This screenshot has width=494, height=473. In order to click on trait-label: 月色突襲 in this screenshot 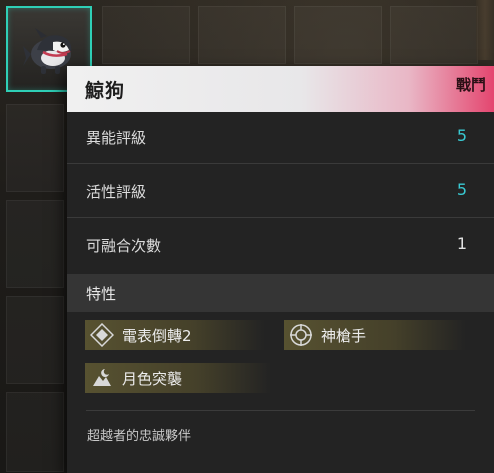, I will do `click(152, 379)`.